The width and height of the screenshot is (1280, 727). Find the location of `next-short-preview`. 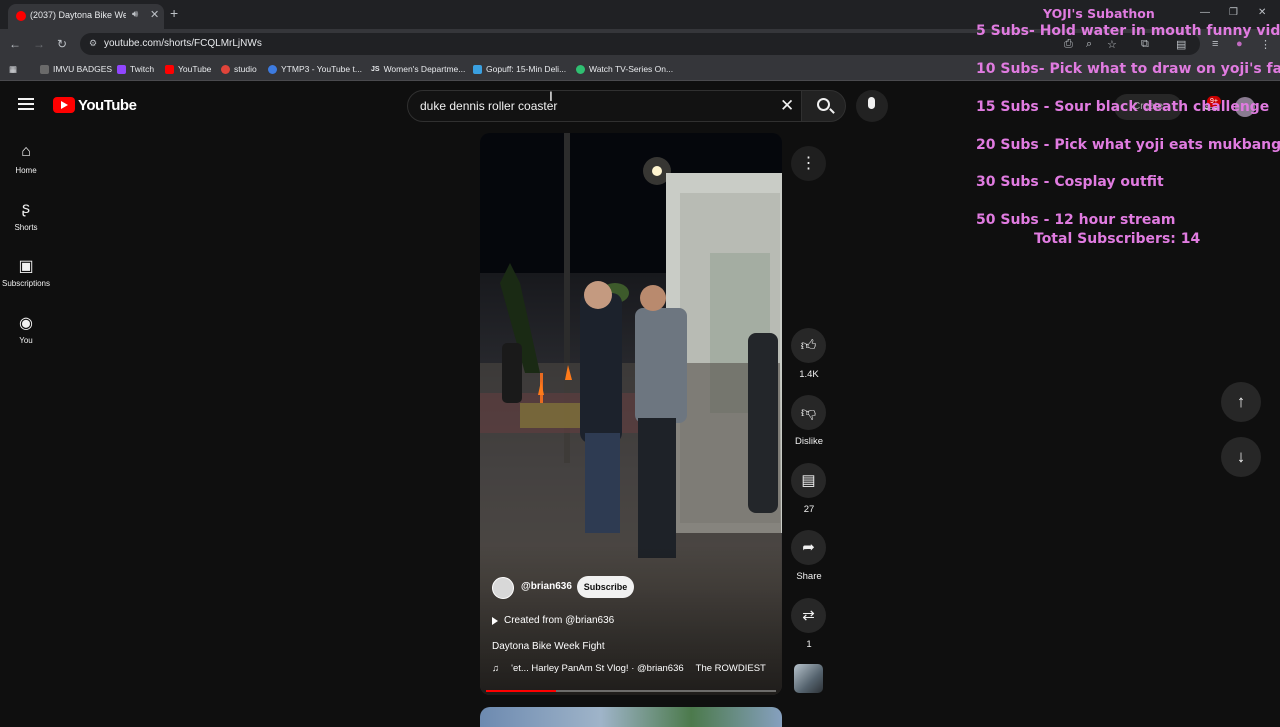

next-short-preview is located at coordinates (631, 717).